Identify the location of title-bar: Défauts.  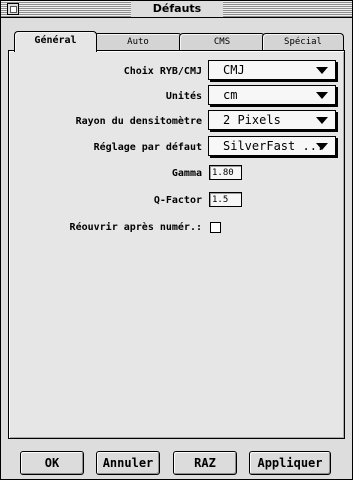
(176, 9).